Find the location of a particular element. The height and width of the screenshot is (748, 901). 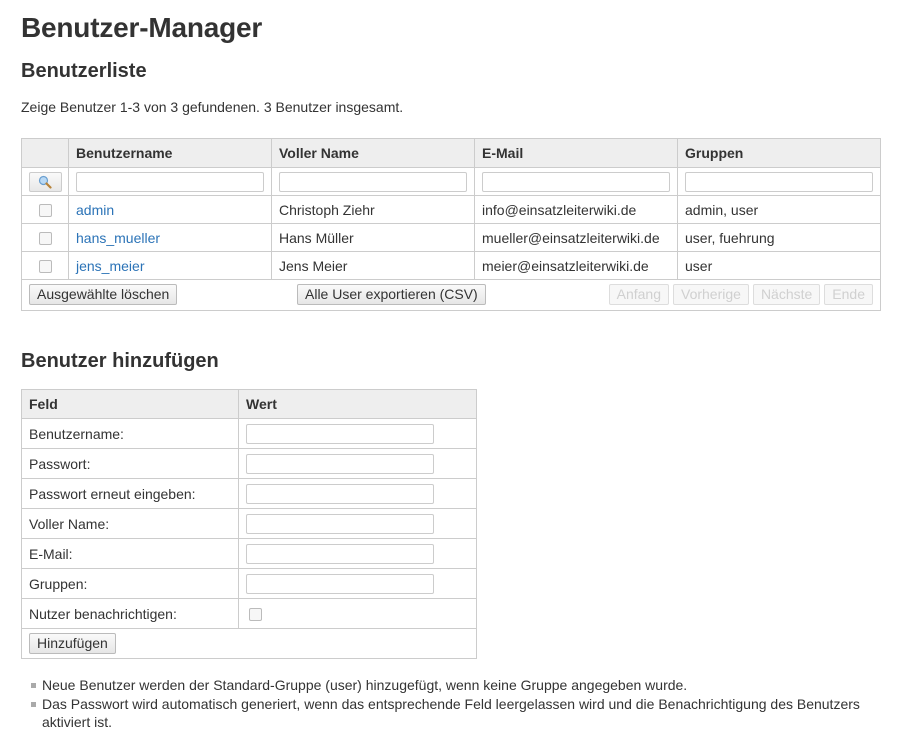

form-row: Gruppen: is located at coordinates (249, 583).